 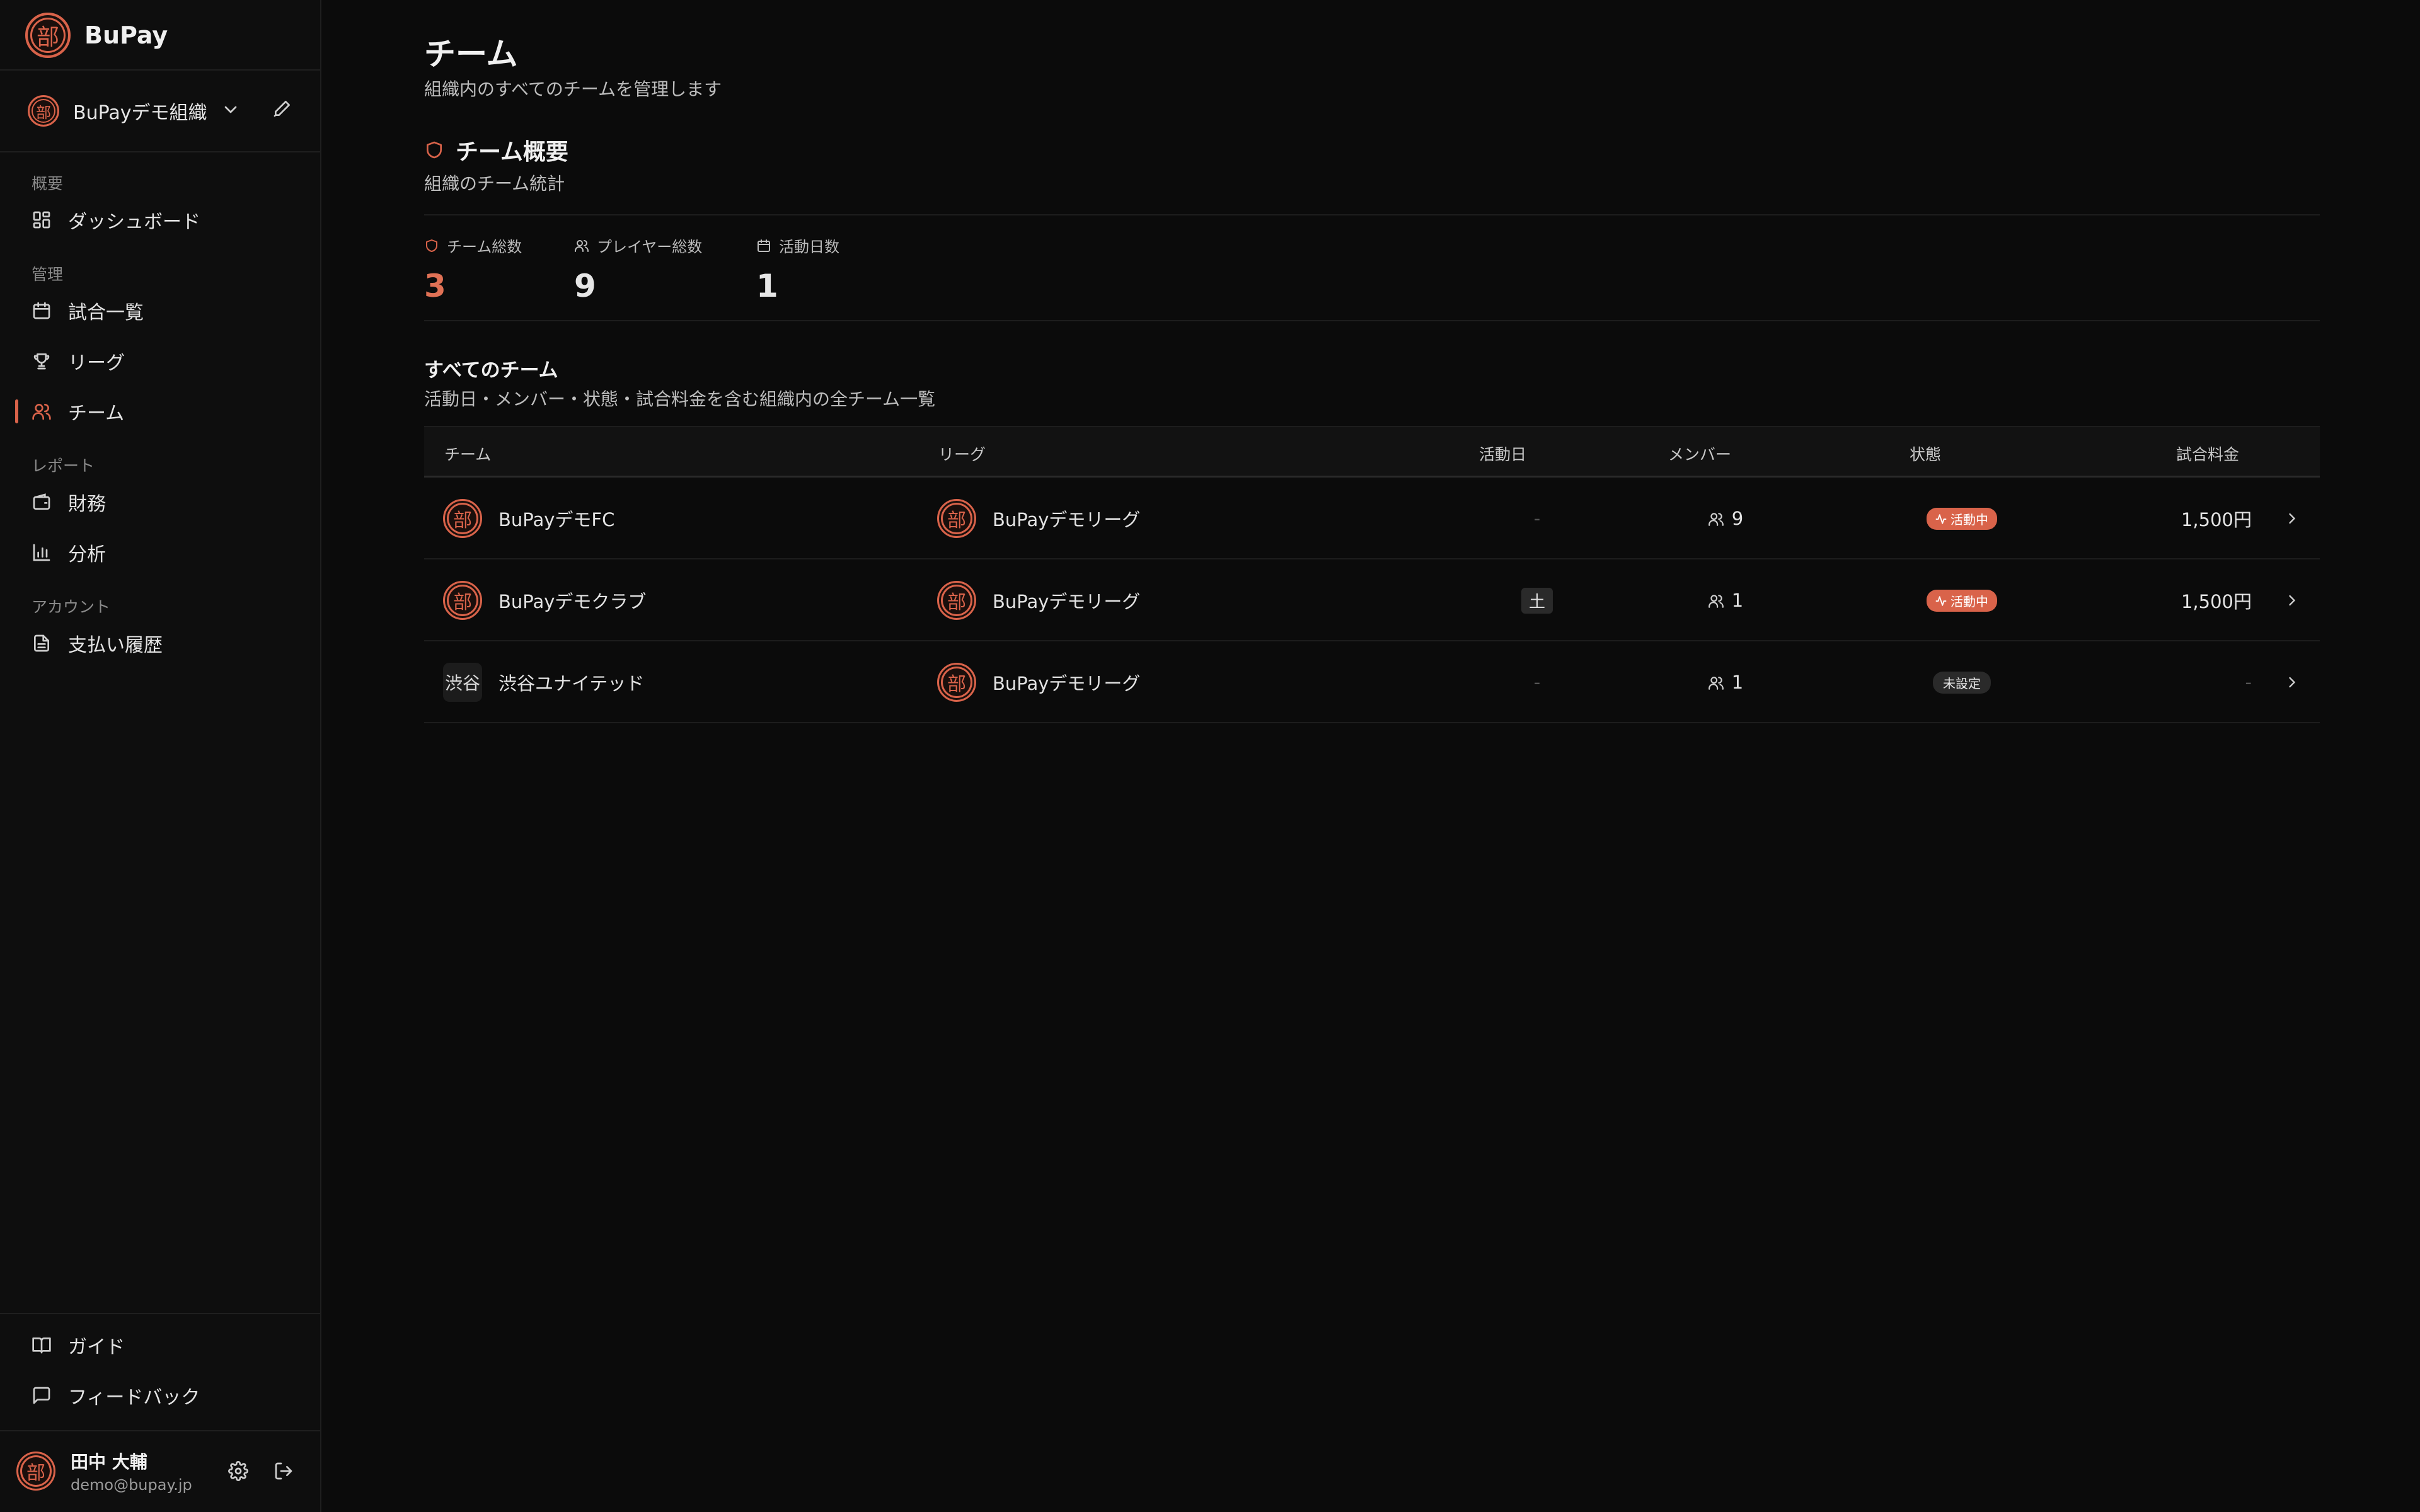 I want to click on column-team: チーム, so click(x=468, y=453).